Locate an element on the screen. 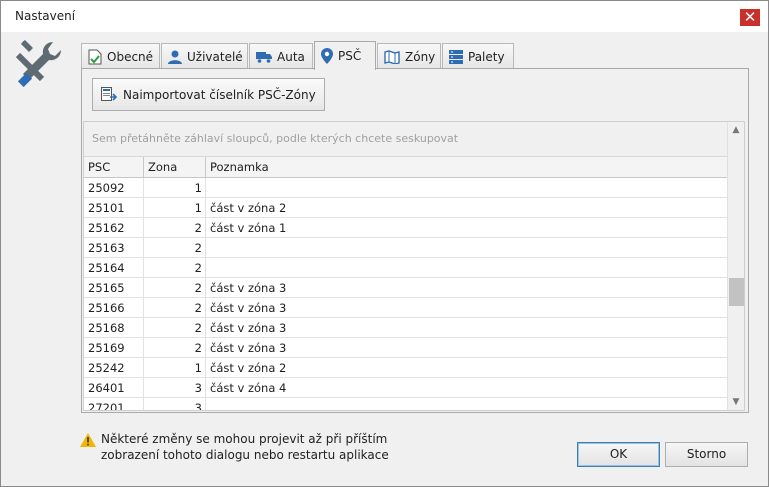  tab-label: Palety is located at coordinates (486, 56).